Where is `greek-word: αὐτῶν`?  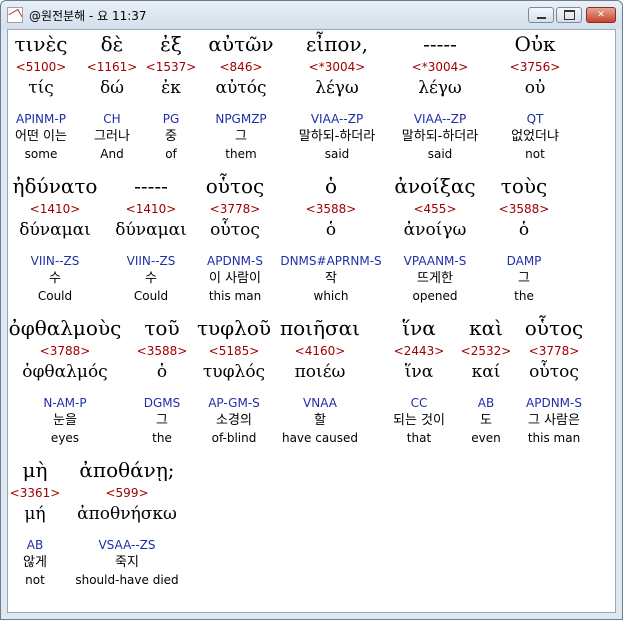 greek-word: αὐτῶν is located at coordinates (241, 44).